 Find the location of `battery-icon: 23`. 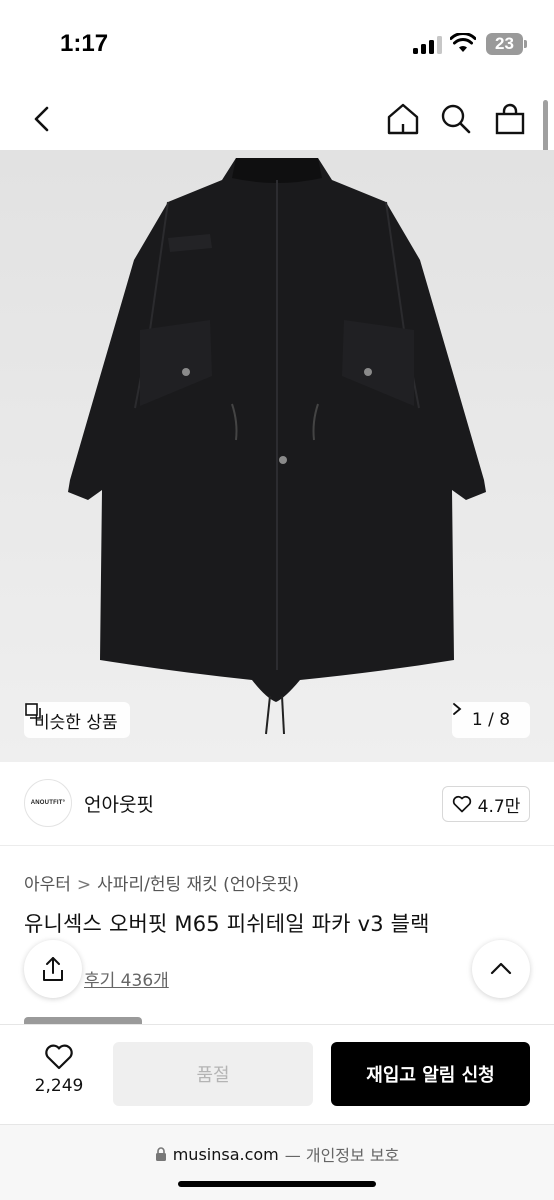

battery-icon: 23 is located at coordinates (506, 44).